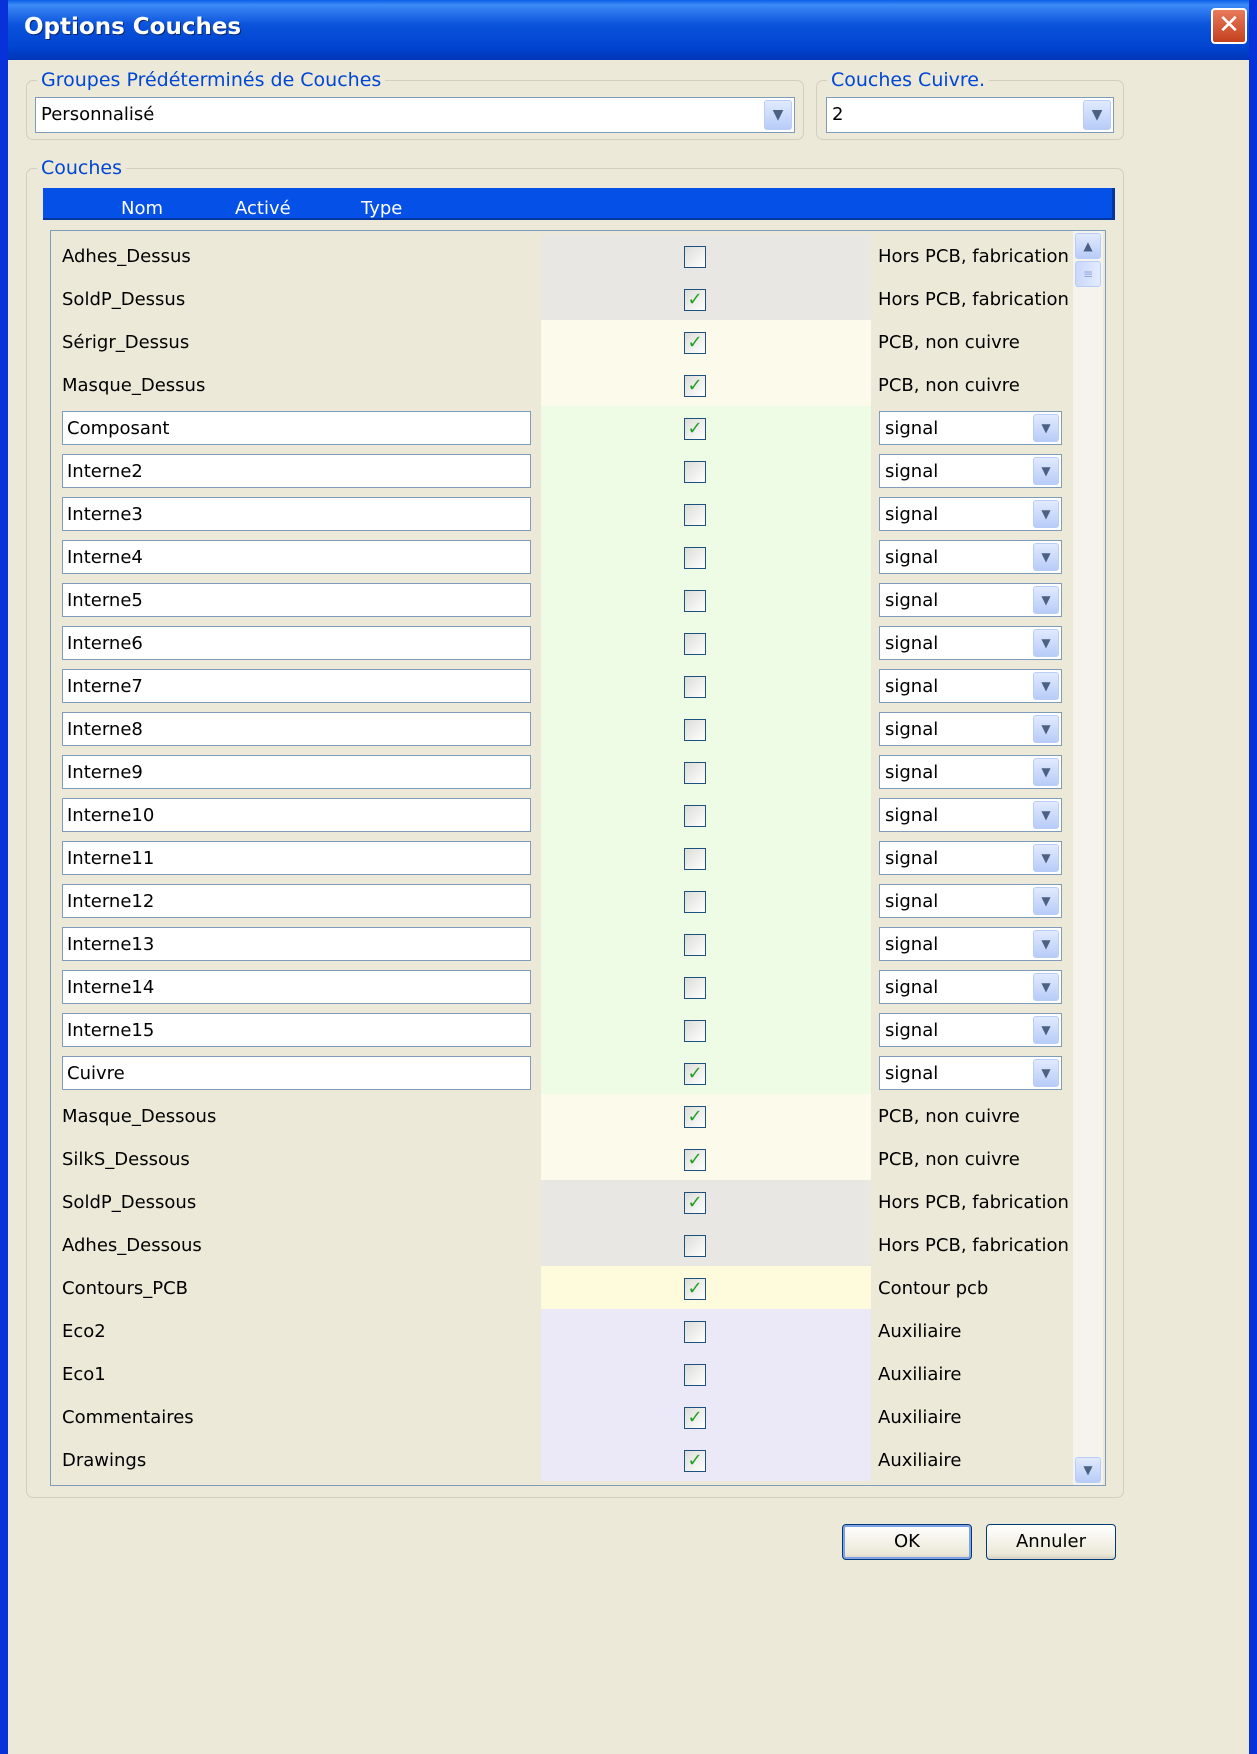  What do you see at coordinates (1051, 1542) in the screenshot?
I see `cancel-button: Annuler` at bounding box center [1051, 1542].